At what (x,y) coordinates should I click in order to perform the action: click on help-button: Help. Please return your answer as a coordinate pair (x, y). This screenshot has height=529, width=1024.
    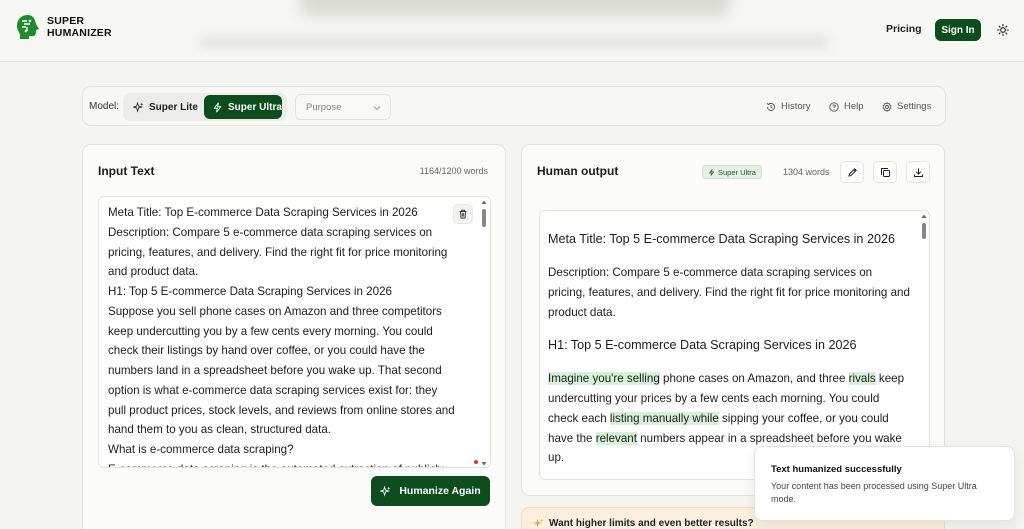
    Looking at the image, I should click on (846, 106).